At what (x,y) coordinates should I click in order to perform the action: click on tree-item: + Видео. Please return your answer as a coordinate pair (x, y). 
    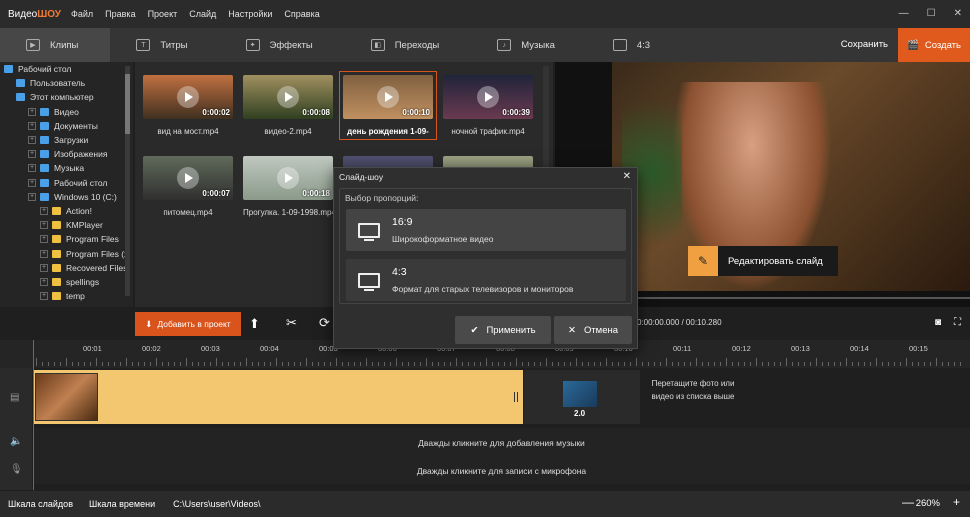
    Looking at the image, I should click on (66, 112).